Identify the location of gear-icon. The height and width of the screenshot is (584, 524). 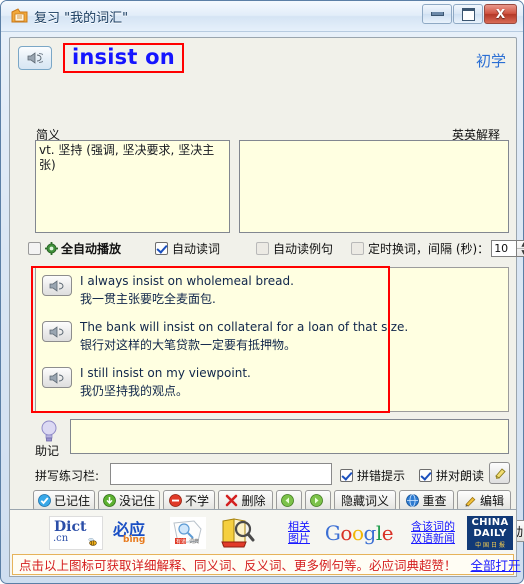
(51, 248).